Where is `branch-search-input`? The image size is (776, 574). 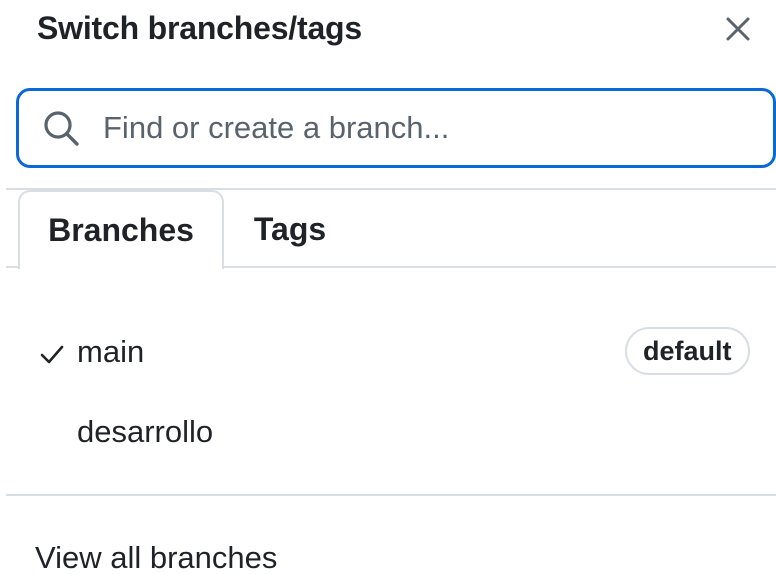
branch-search-input is located at coordinates (438, 128).